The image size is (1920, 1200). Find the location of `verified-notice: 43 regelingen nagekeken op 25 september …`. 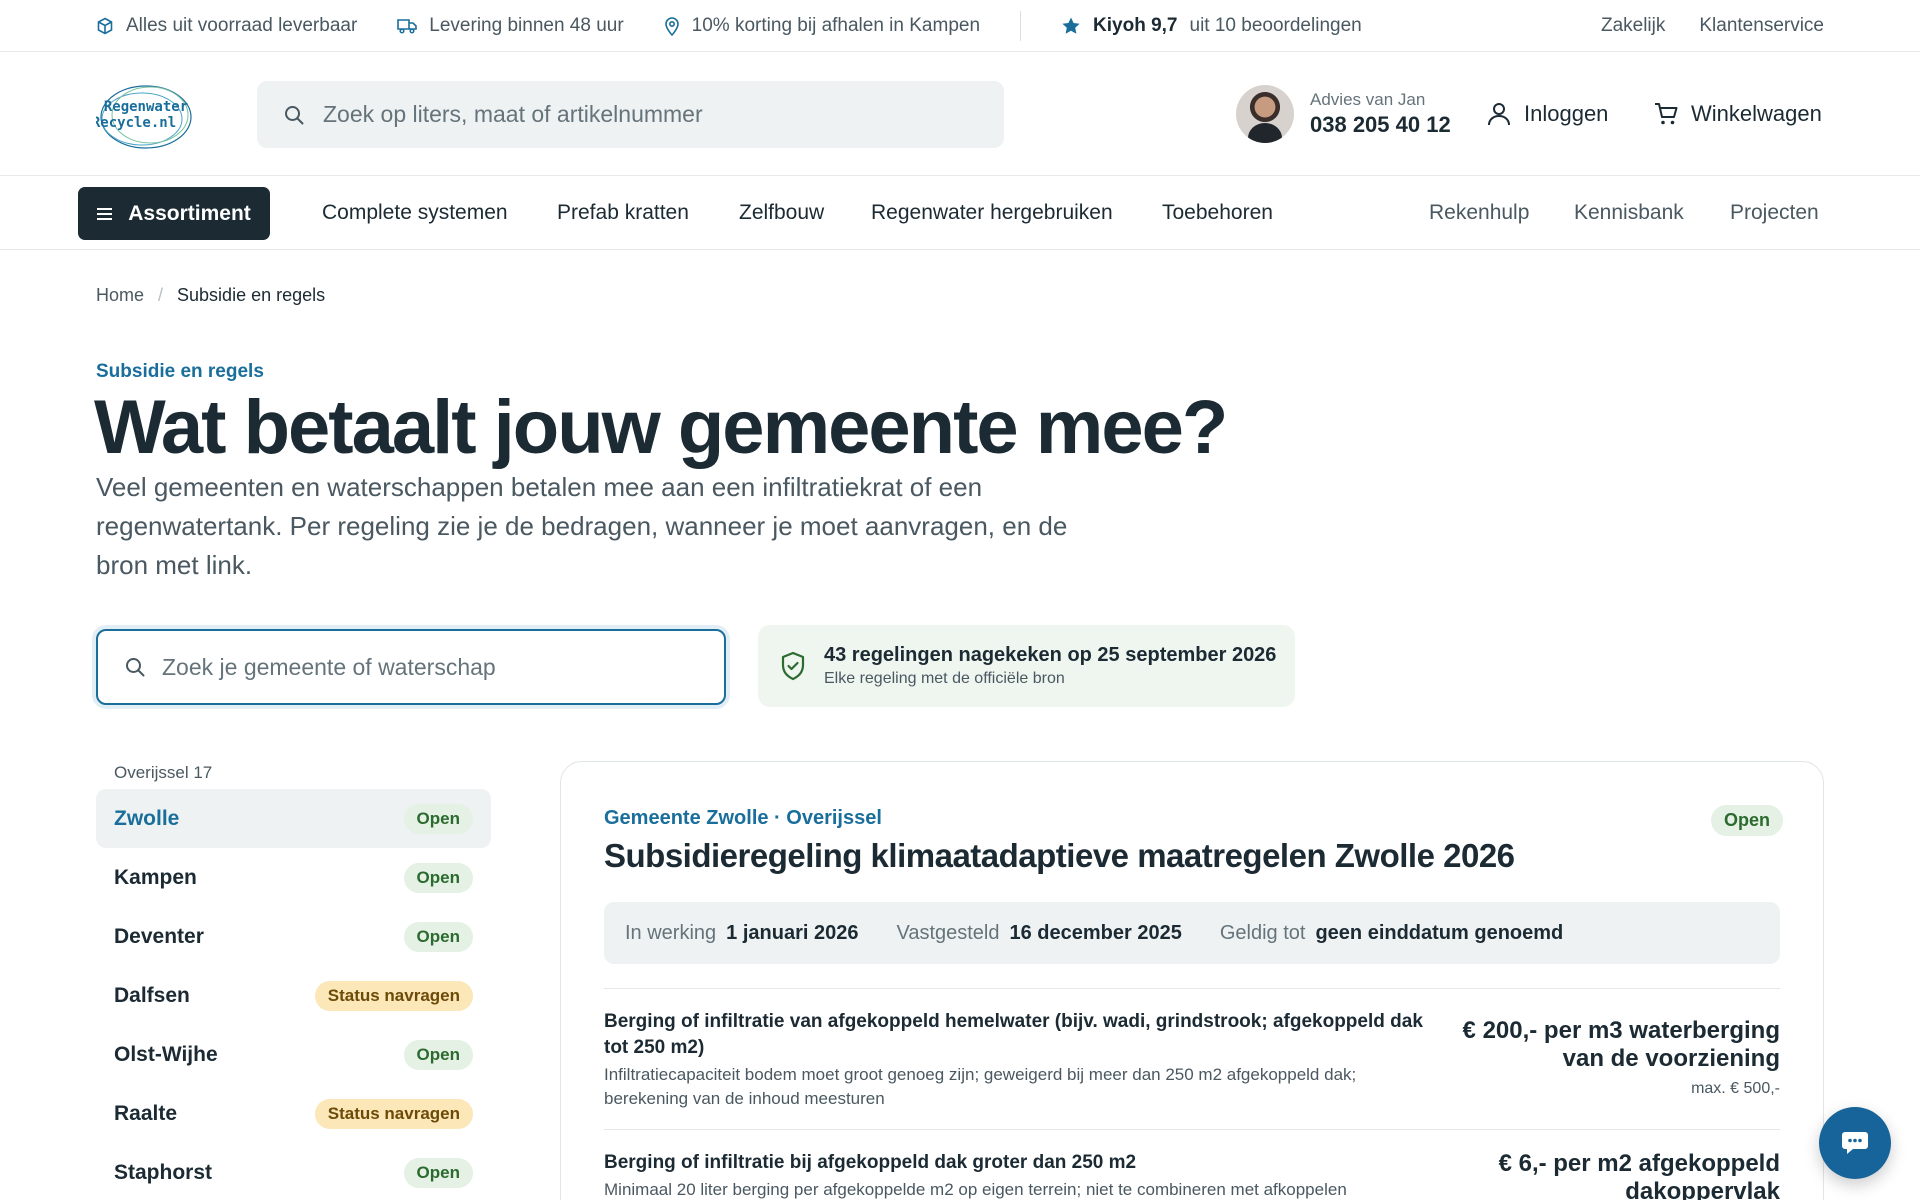

verified-notice: 43 regelingen nagekeken op 25 september … is located at coordinates (1026, 666).